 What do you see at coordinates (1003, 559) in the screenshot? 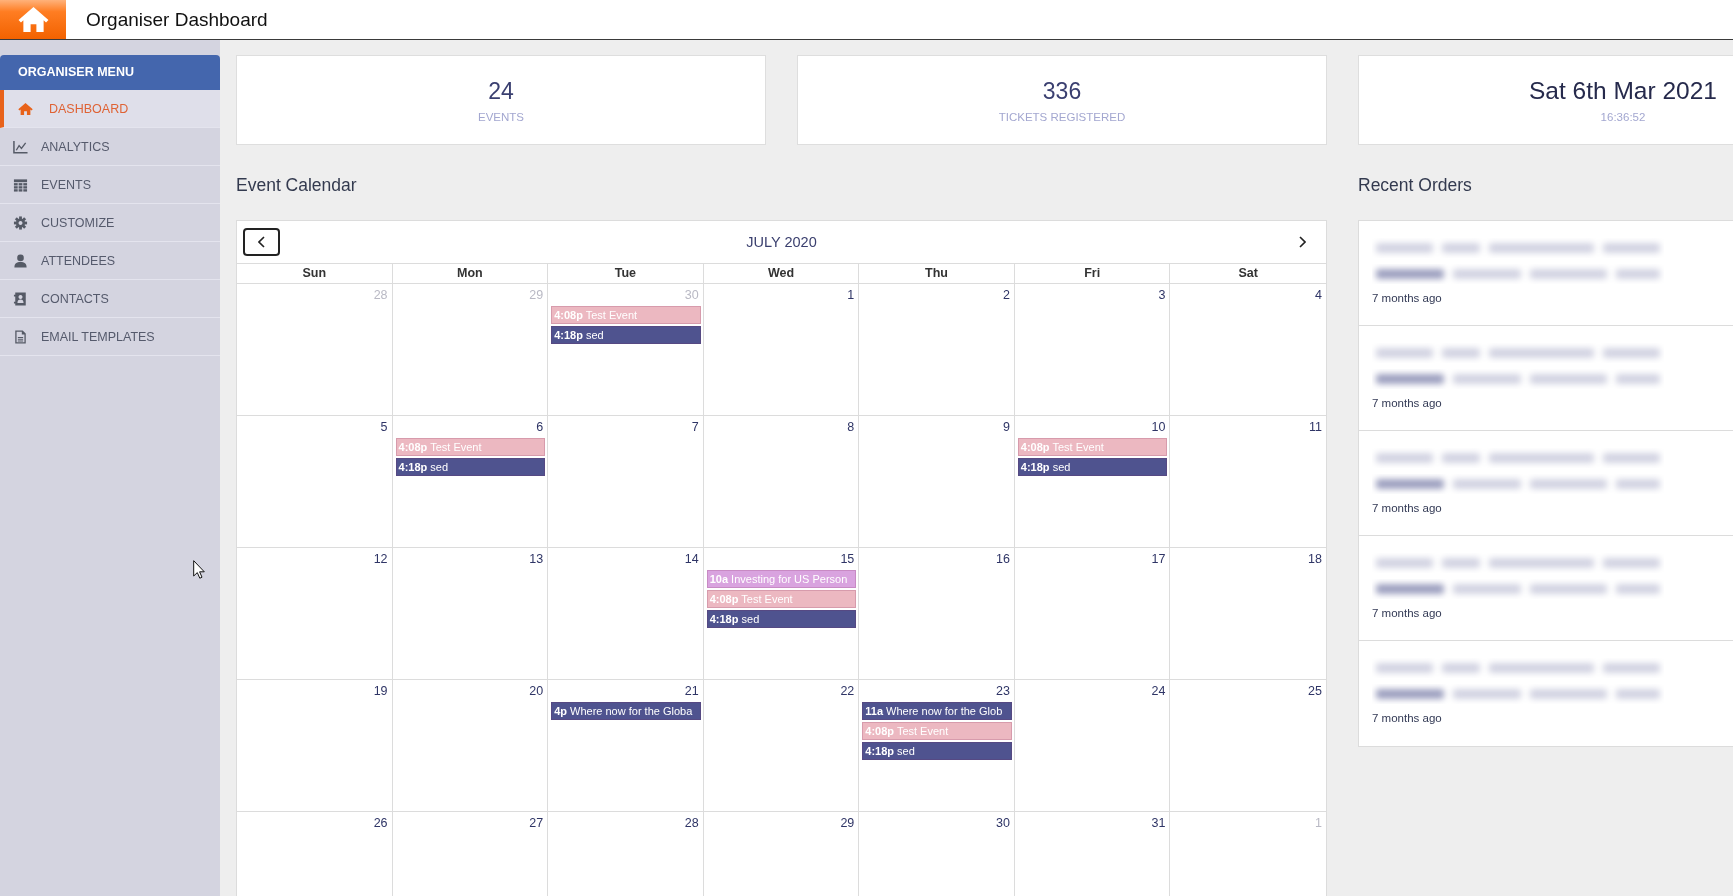
I see `day-number: 16` at bounding box center [1003, 559].